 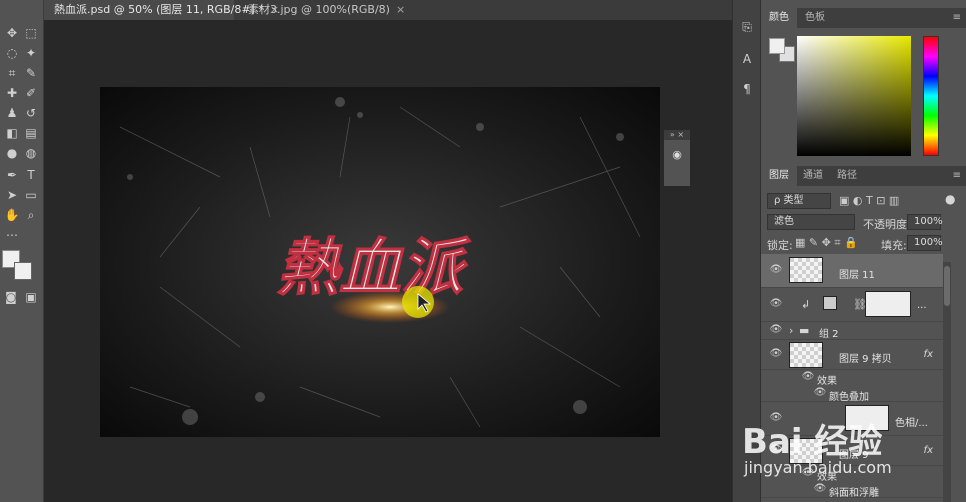 I want to click on stamp-tool-icon: ♟, so click(x=12, y=113).